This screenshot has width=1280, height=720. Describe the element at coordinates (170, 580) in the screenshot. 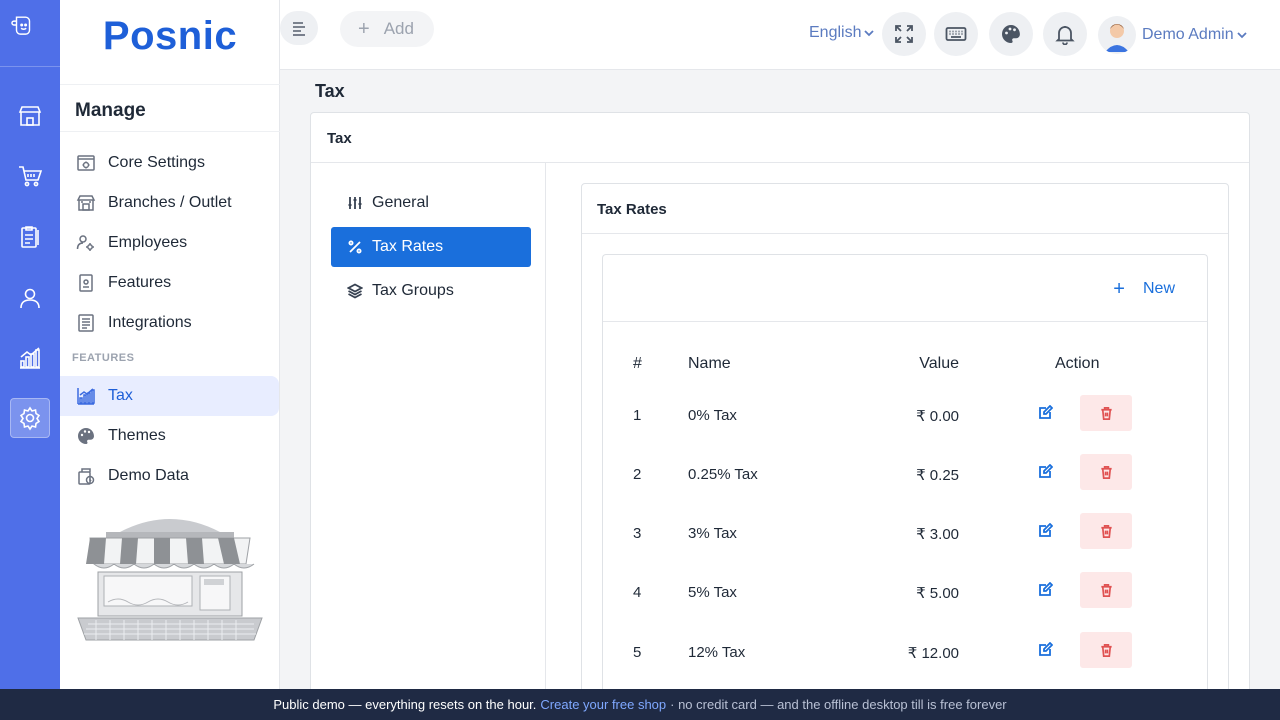

I see `shop-illustration` at that location.